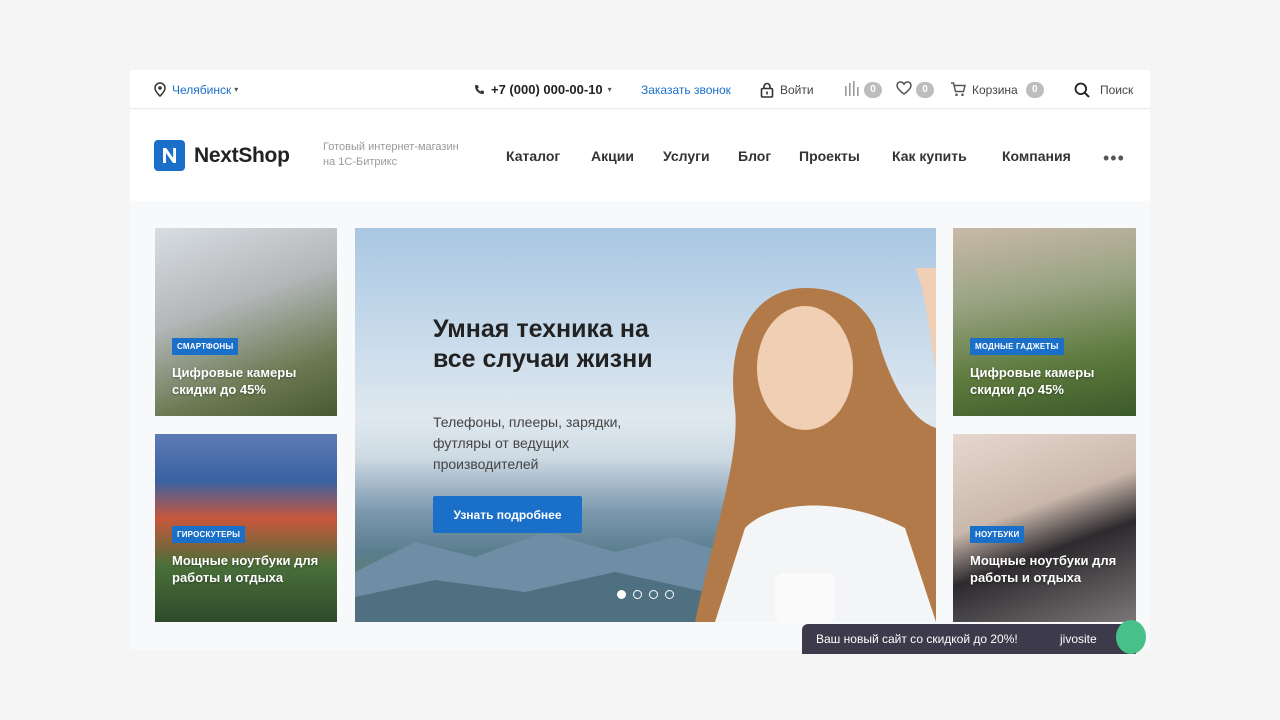  Describe the element at coordinates (202, 89) in the screenshot. I see `city-label: Челябинск` at that location.